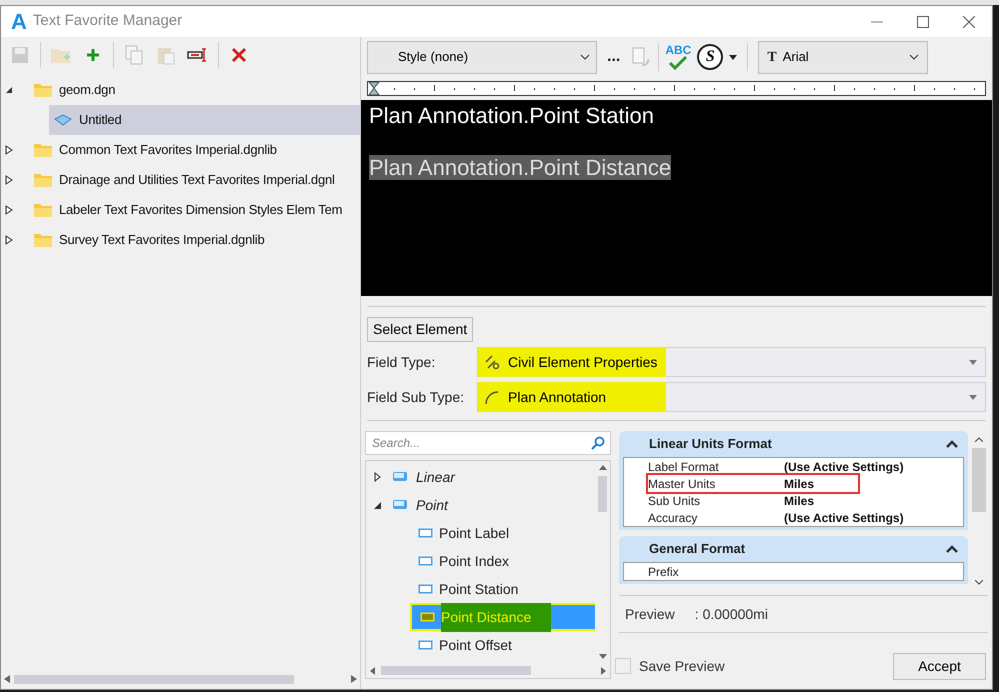 The image size is (999, 692). I want to click on symbol-button: S, so click(710, 57).